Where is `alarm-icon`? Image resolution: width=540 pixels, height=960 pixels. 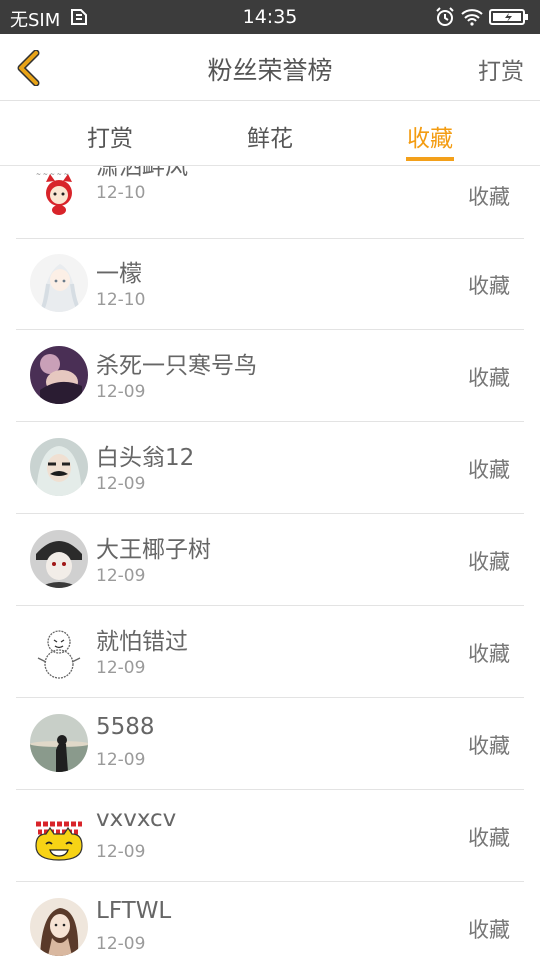 alarm-icon is located at coordinates (445, 16).